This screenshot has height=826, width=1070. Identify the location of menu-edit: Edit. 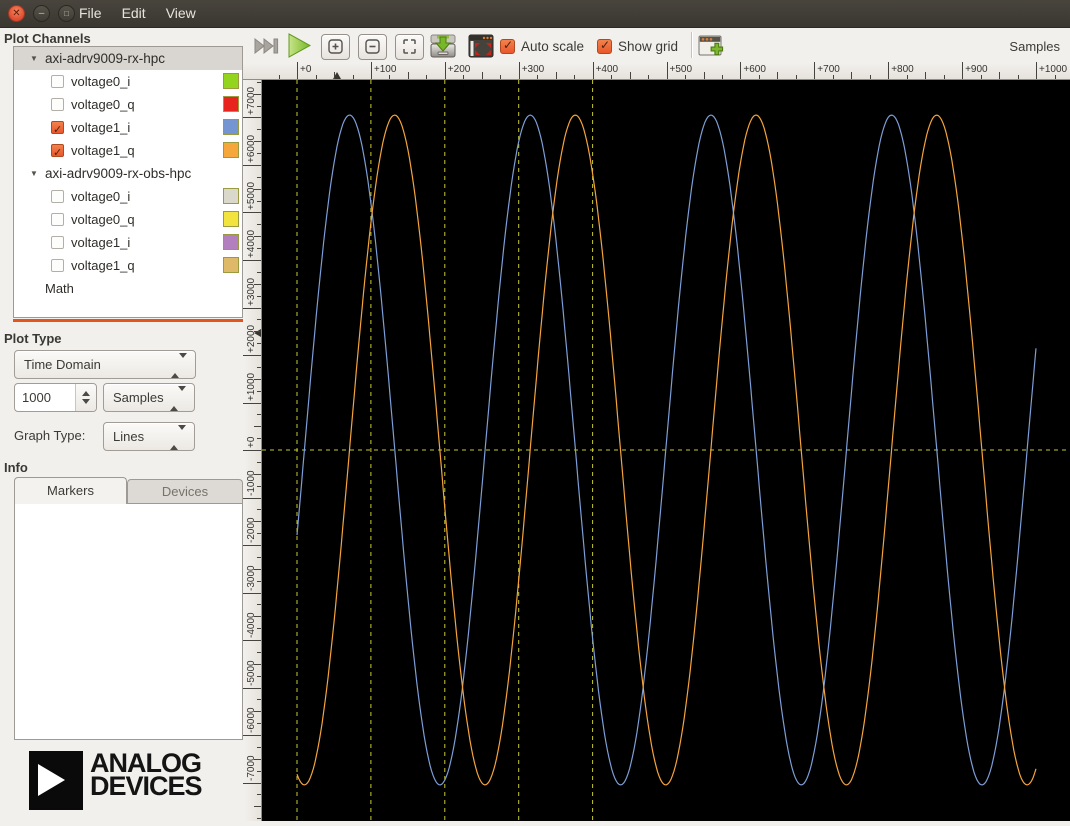
(134, 13).